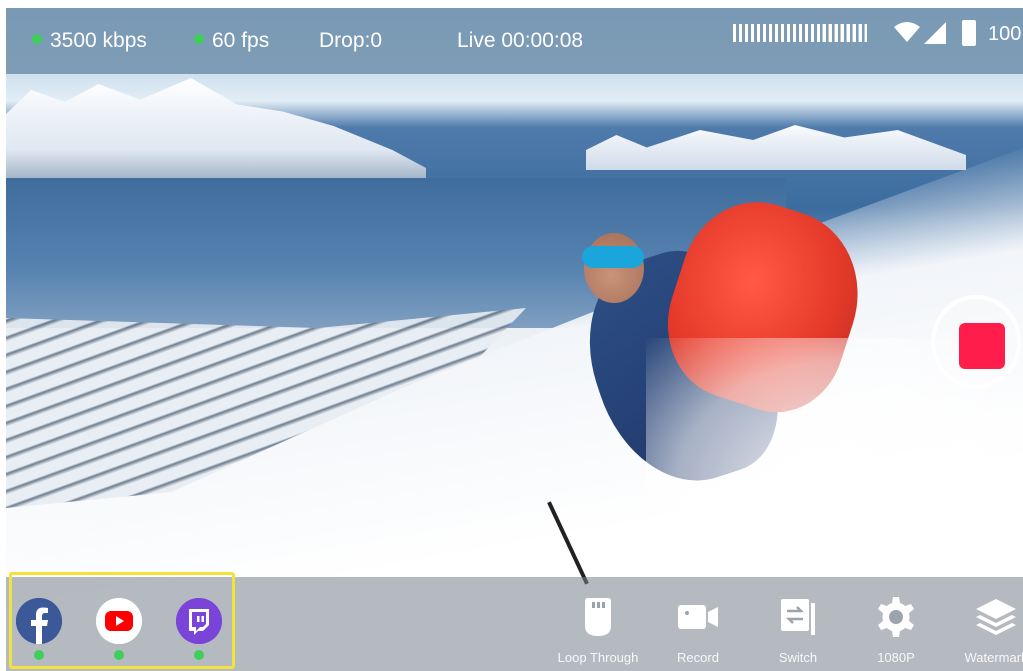 This screenshot has height=671, width=1023. I want to click on battery-level: 100, so click(1005, 34).